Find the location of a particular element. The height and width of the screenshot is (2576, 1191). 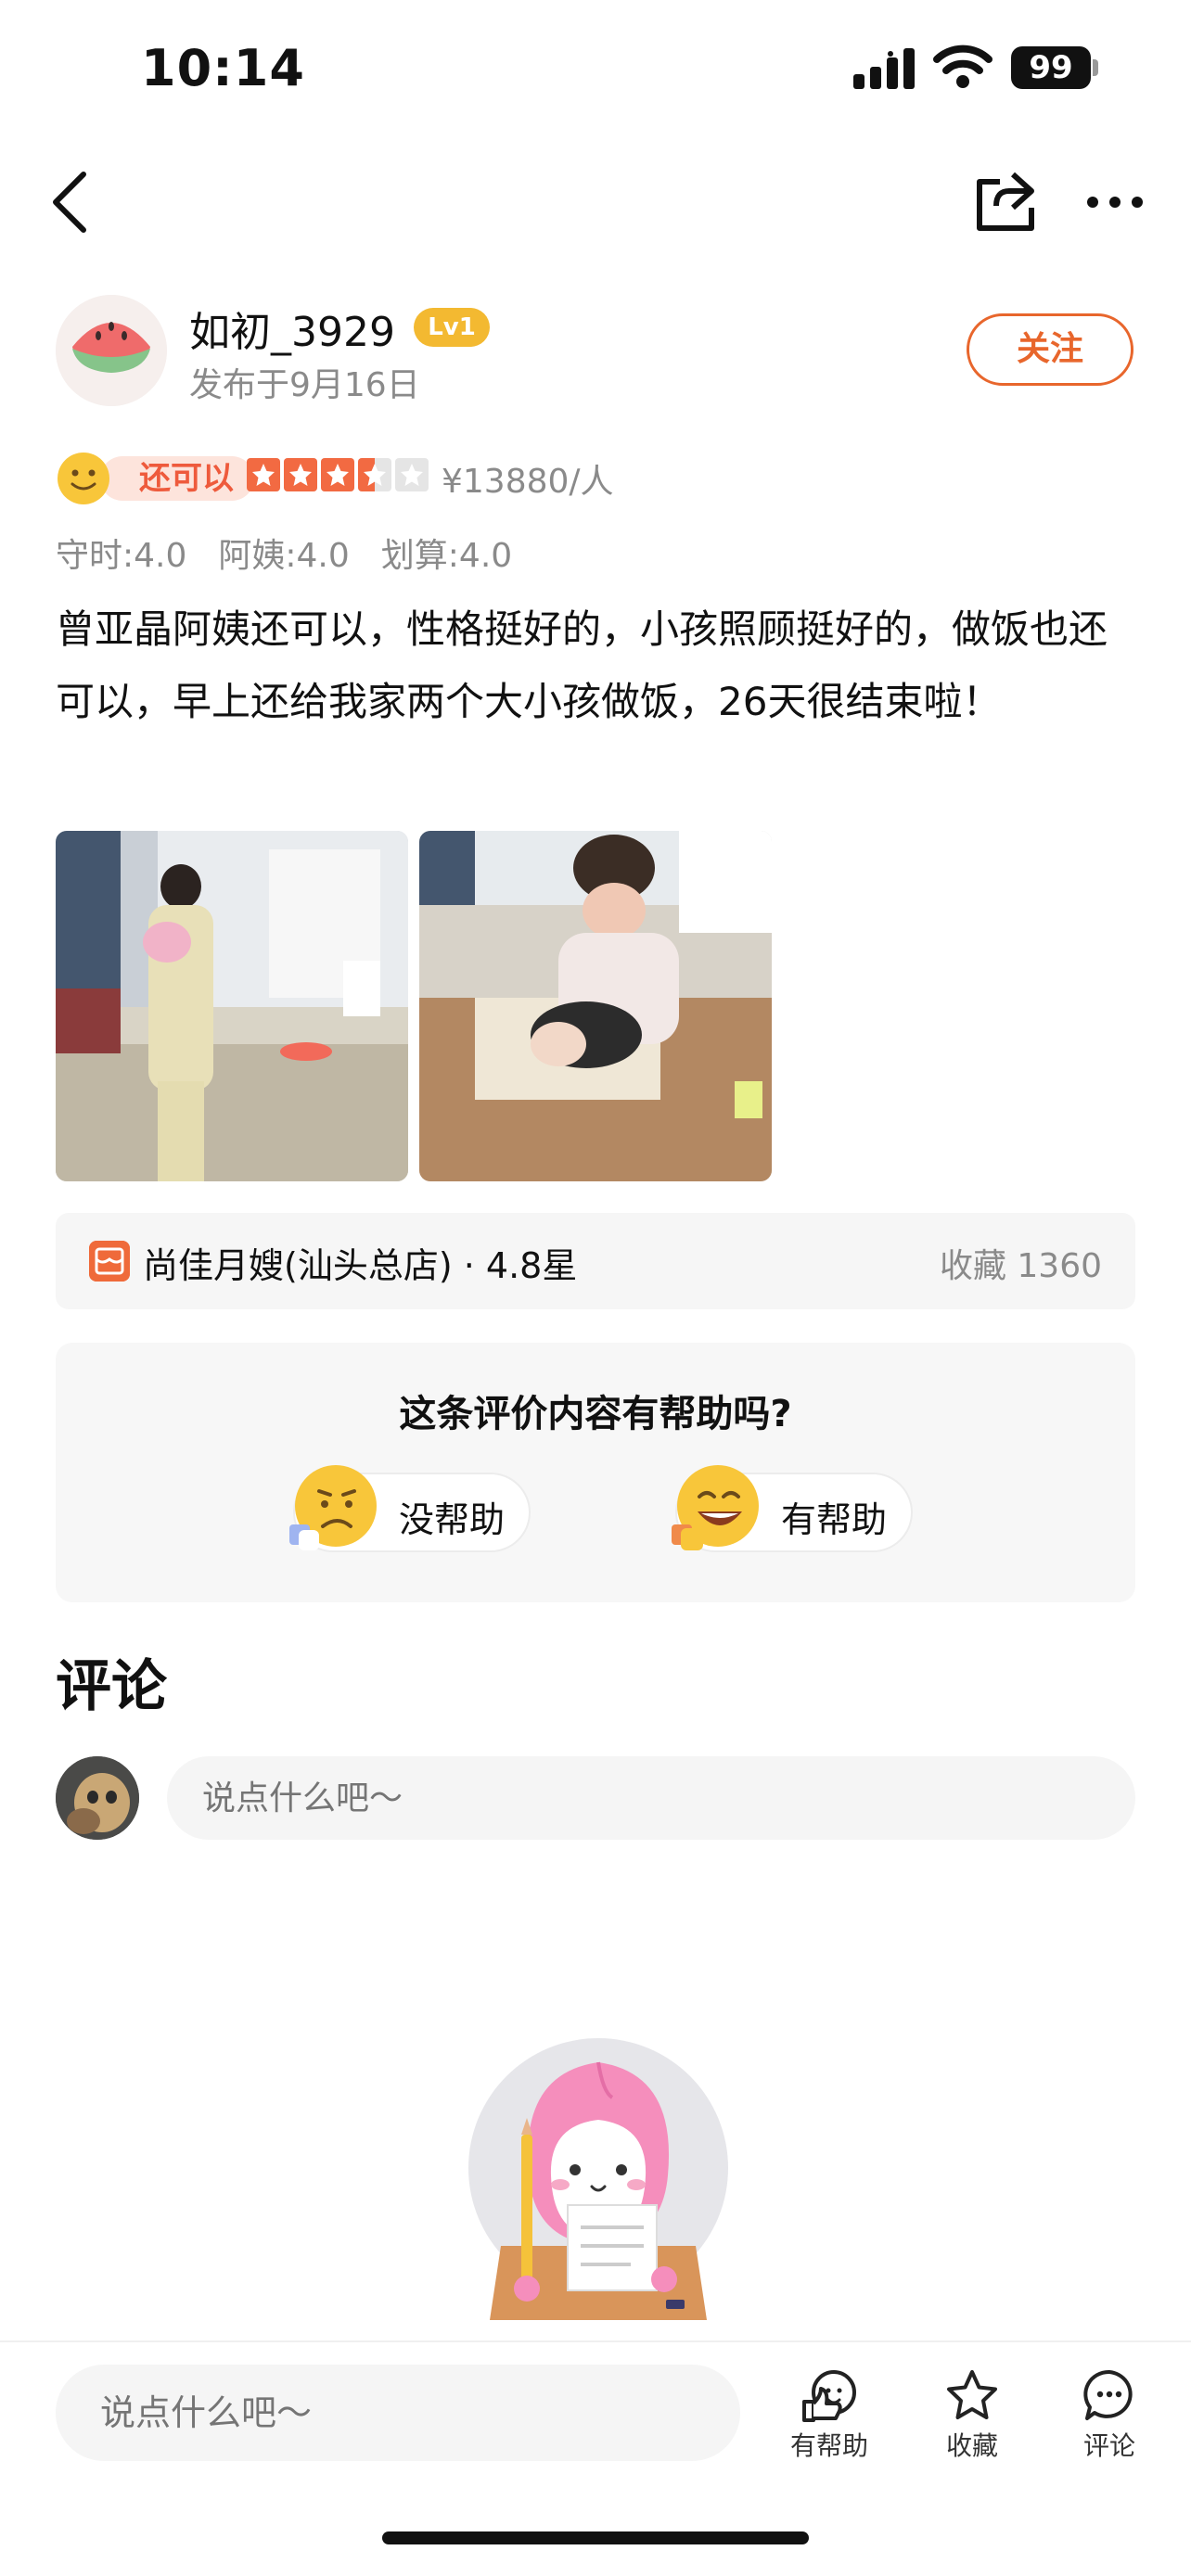

home-indicator is located at coordinates (595, 2538).